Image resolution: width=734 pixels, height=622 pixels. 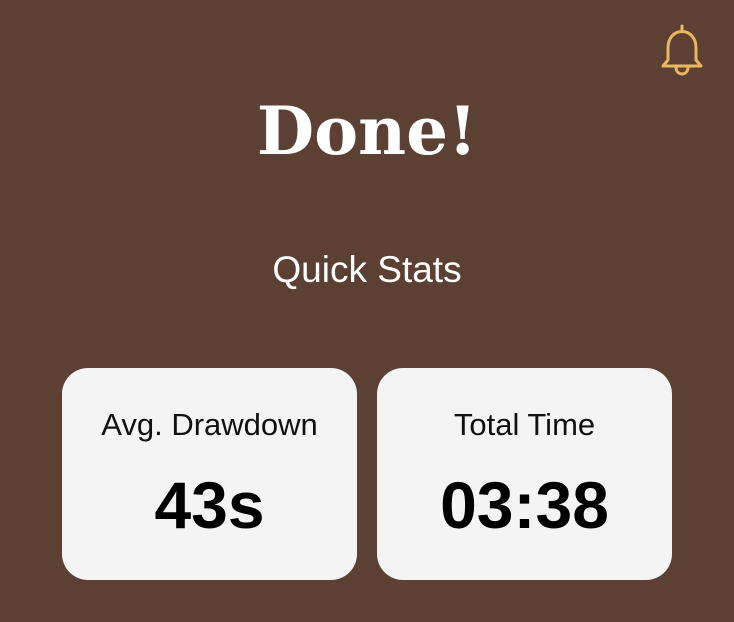 I want to click on total-time-card: Total Time 03:38, so click(x=524, y=474).